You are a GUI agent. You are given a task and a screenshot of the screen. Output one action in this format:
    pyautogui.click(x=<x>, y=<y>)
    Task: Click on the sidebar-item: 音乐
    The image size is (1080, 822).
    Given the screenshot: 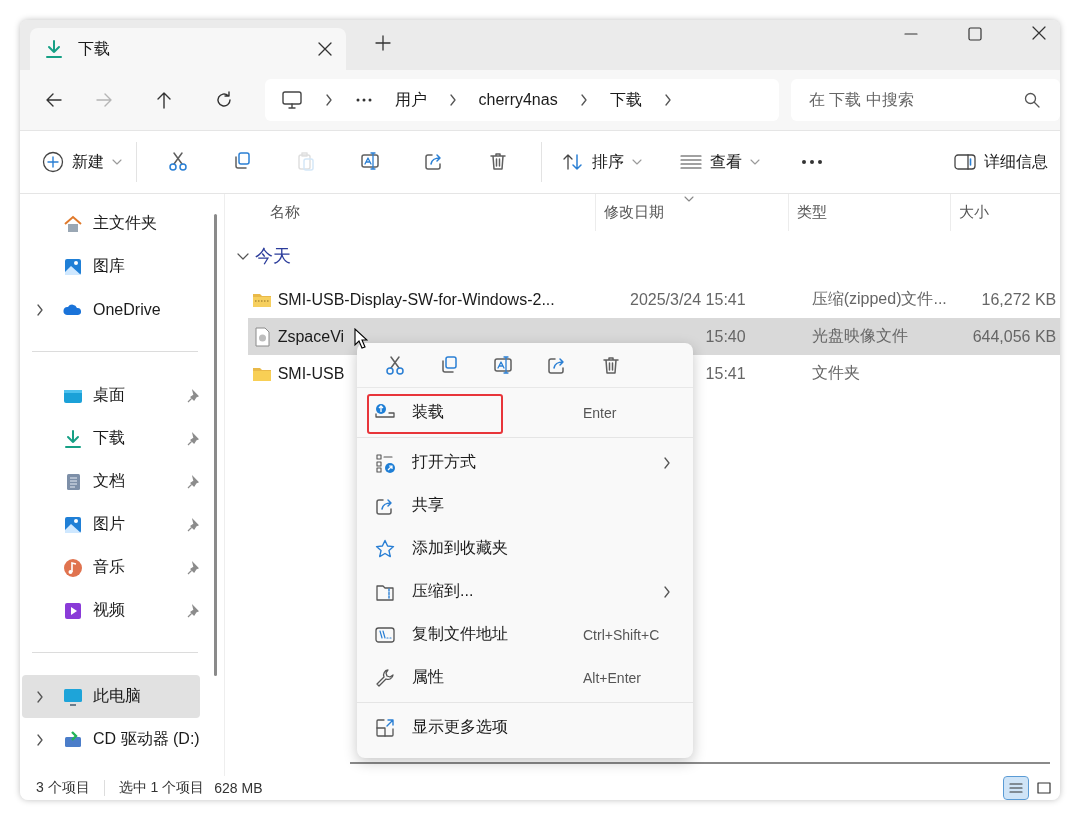 What is the action you would take?
    pyautogui.click(x=111, y=567)
    